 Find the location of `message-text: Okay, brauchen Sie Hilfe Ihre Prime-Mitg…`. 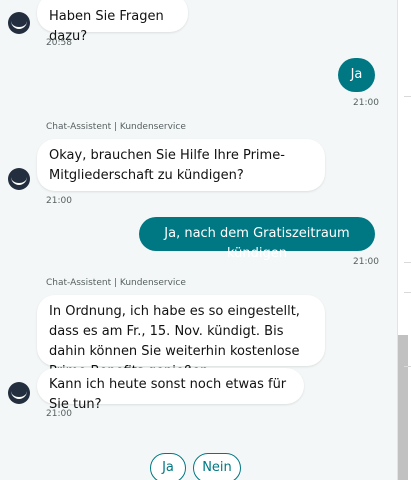

message-text: Okay, brauchen Sie Hilfe Ihre Prime-Mitg… is located at coordinates (167, 165).